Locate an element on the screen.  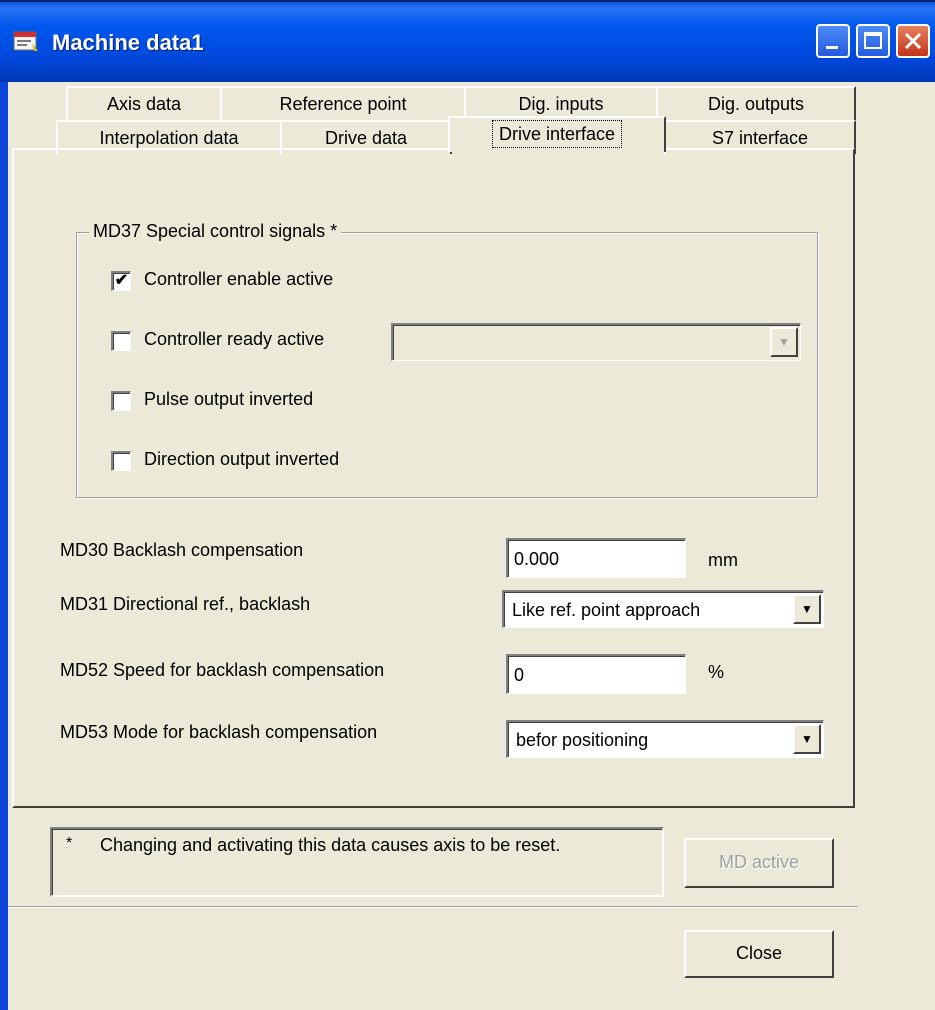
input-value: 0 is located at coordinates (519, 675).